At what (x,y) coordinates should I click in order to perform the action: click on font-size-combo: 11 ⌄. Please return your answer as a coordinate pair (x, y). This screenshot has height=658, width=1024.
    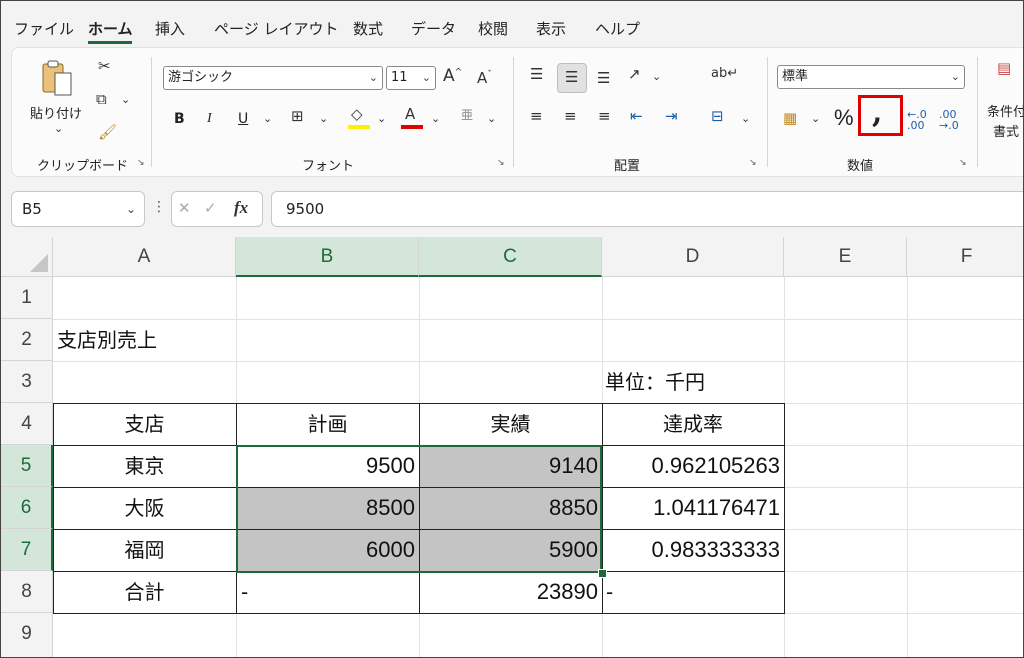
    Looking at the image, I should click on (411, 78).